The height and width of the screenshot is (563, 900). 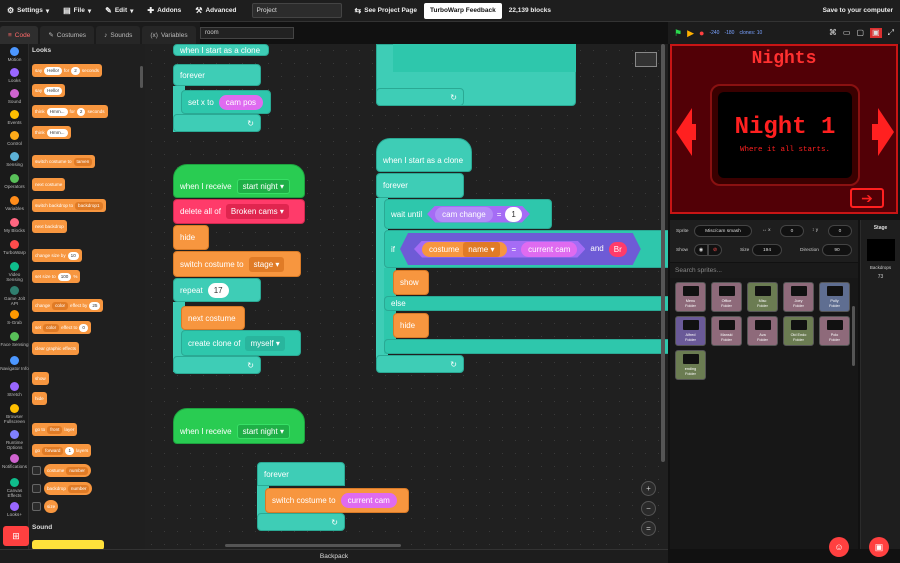 I want to click on block-dropdown: forward, so click(x=53, y=450).